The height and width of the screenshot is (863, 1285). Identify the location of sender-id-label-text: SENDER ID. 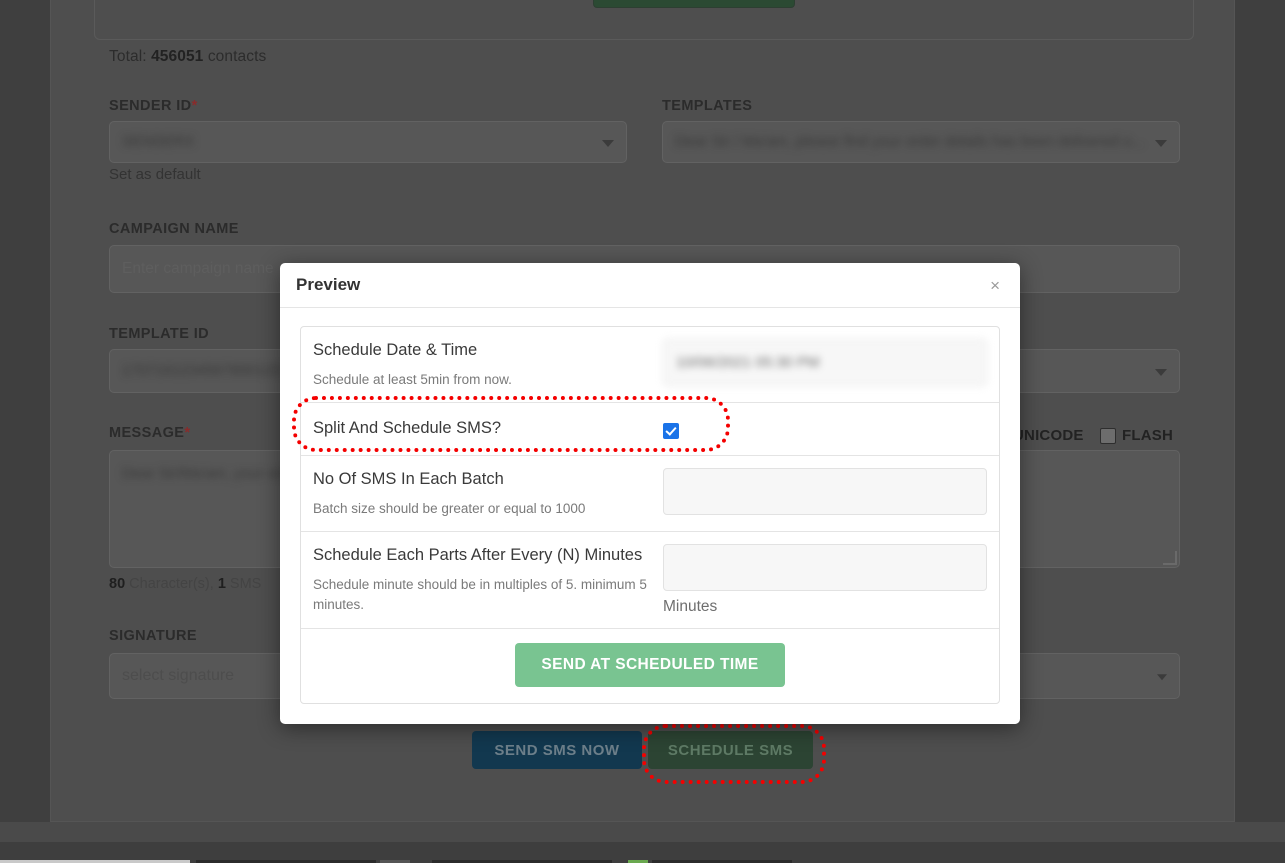
(150, 106).